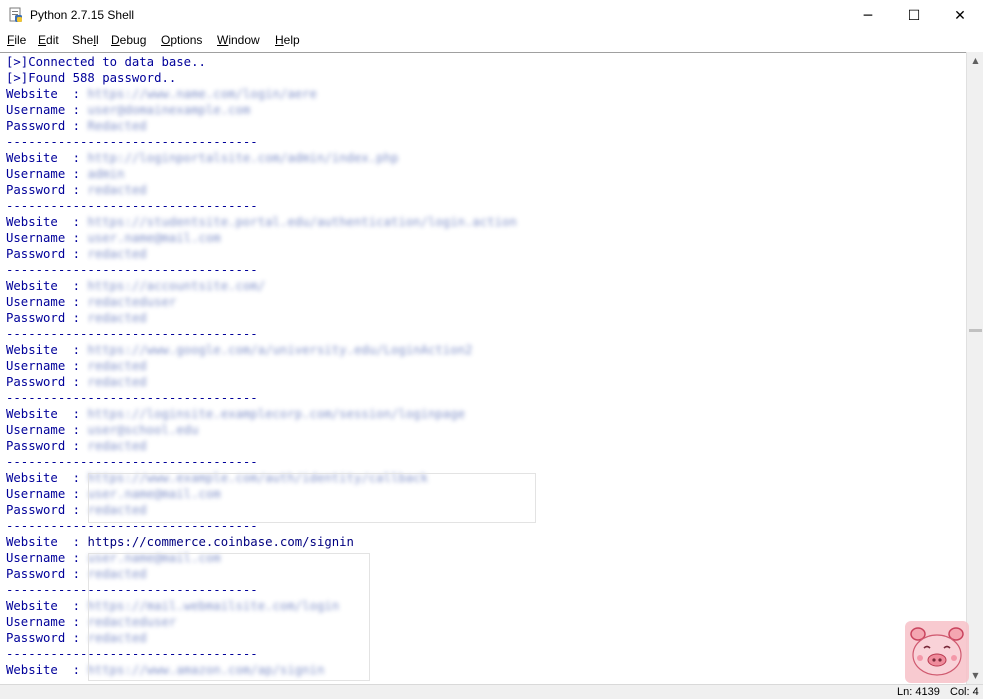 The image size is (983, 699). What do you see at coordinates (128, 40) in the screenshot?
I see `menu-debug: Debug` at bounding box center [128, 40].